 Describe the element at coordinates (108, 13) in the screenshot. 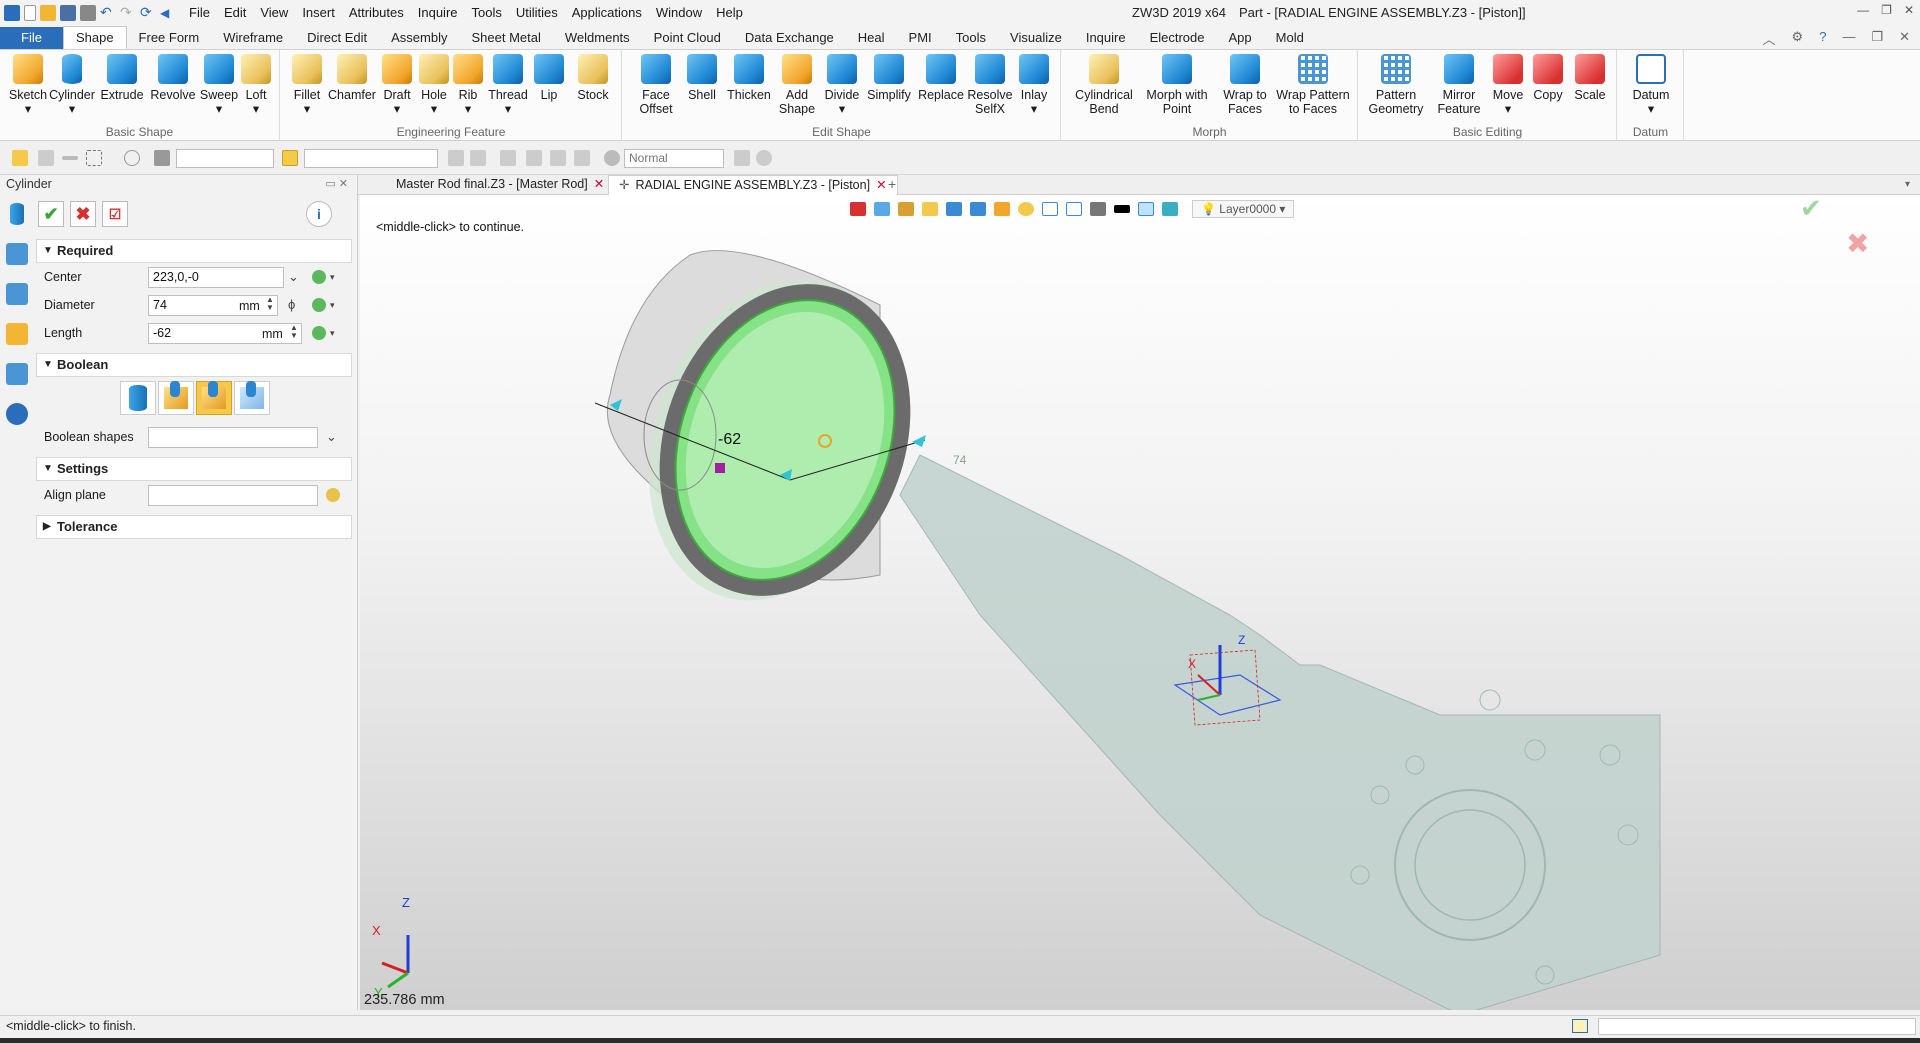

I see `undo-icon: ↶` at that location.